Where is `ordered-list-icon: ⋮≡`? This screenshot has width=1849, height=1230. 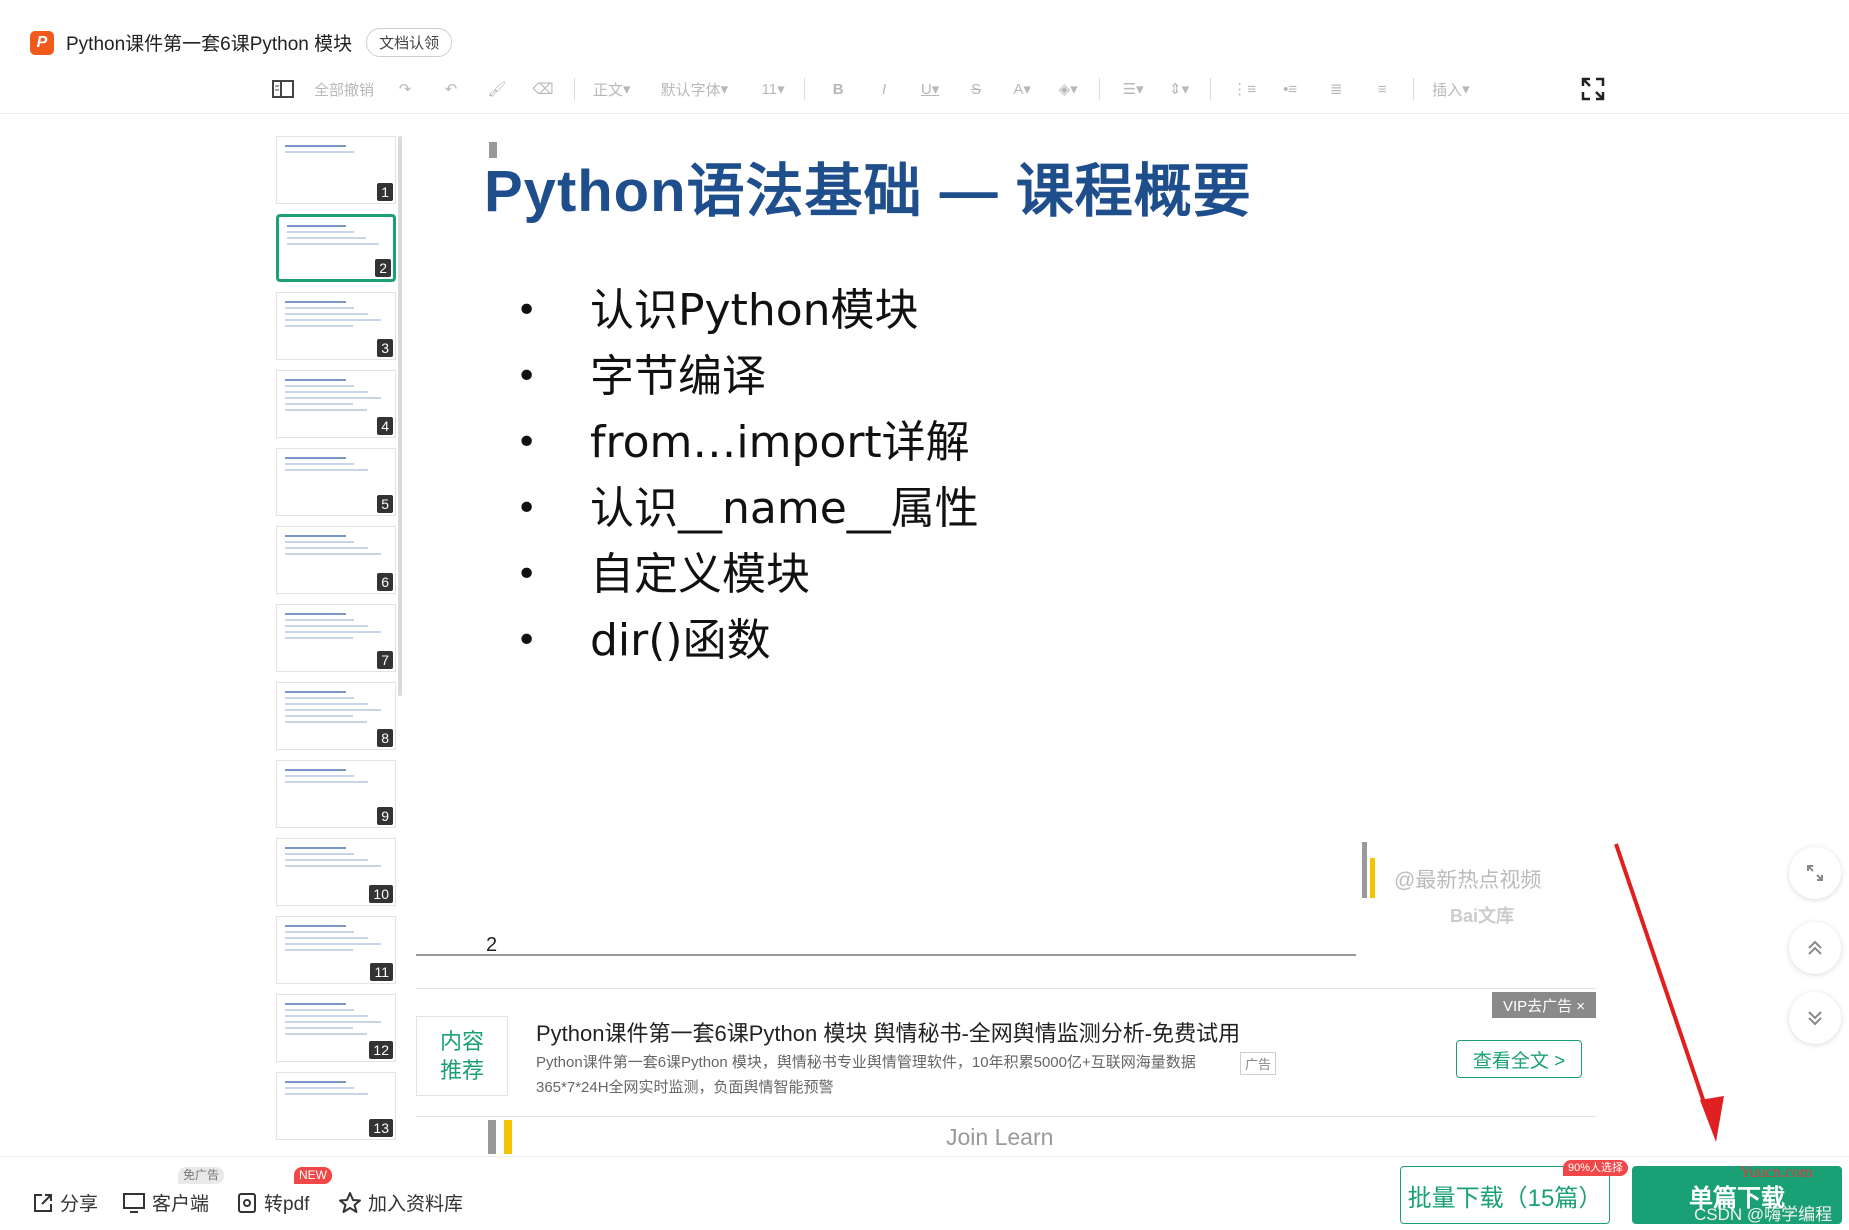
ordered-list-icon: ⋮≡ is located at coordinates (1244, 89).